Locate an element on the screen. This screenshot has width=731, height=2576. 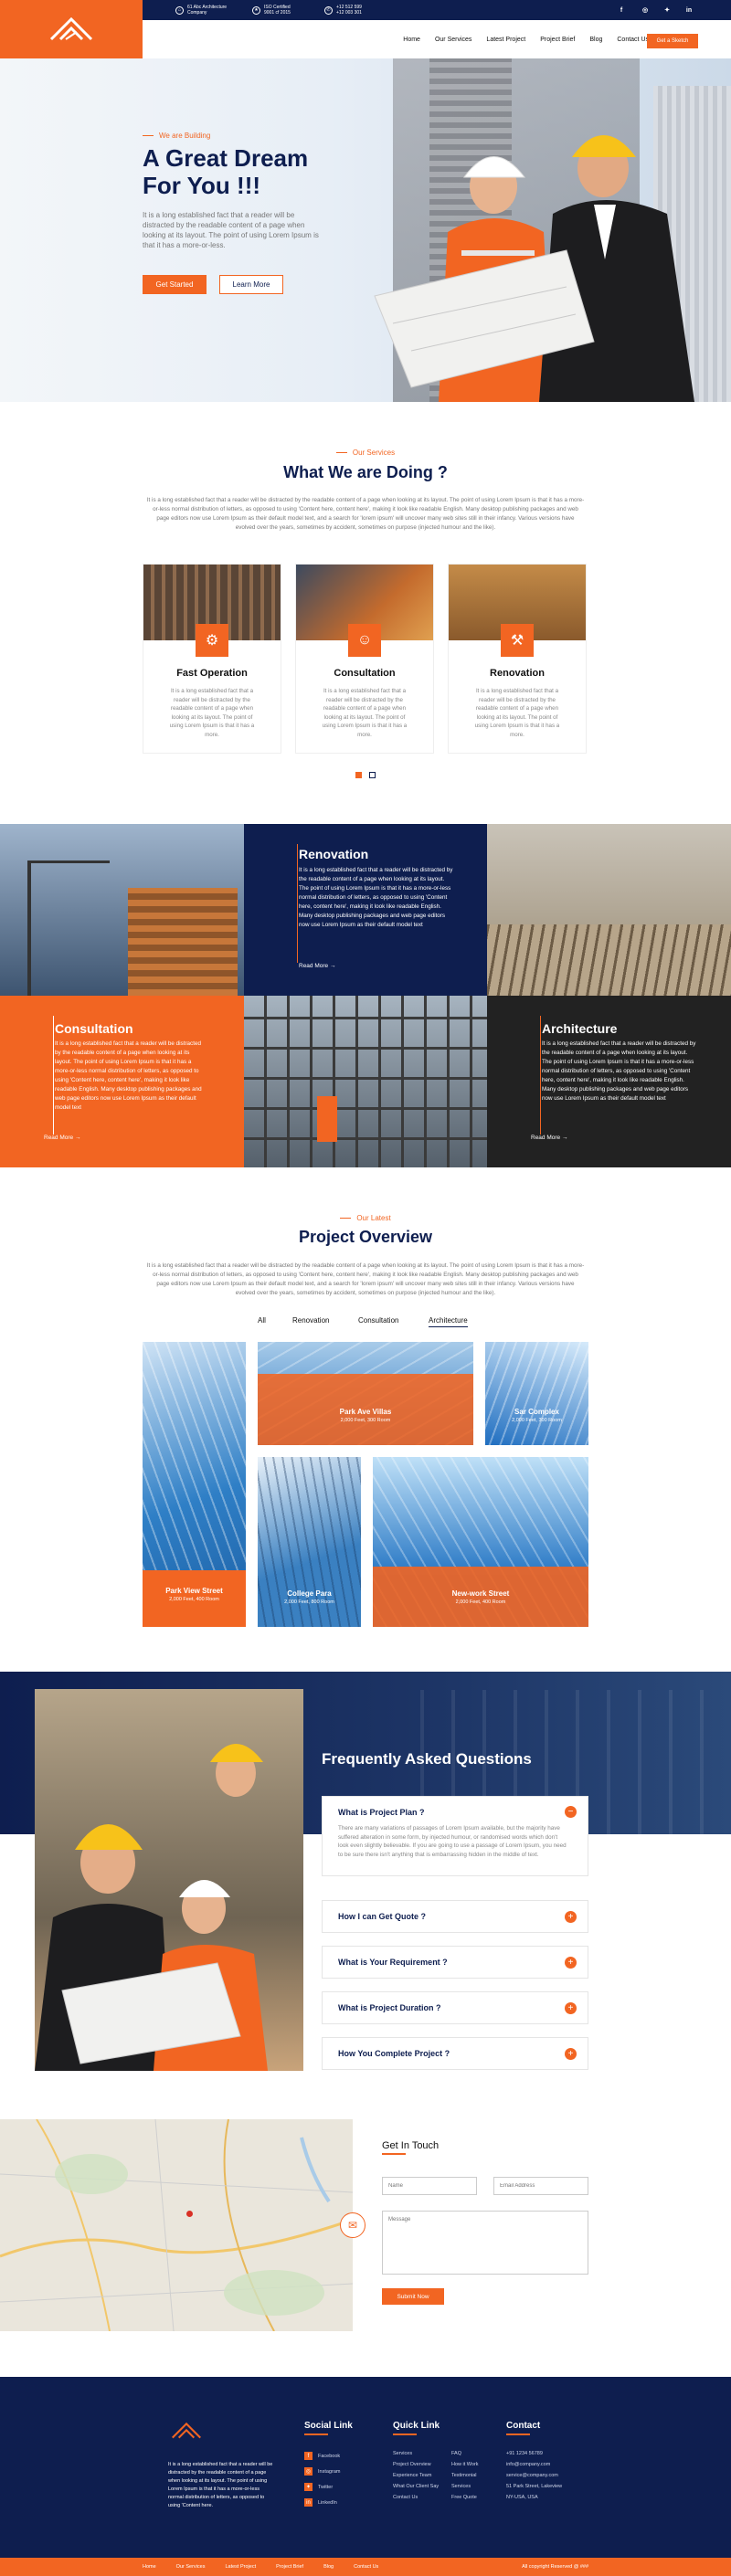
footer-link: Testimonial is located at coordinates (465, 2475).